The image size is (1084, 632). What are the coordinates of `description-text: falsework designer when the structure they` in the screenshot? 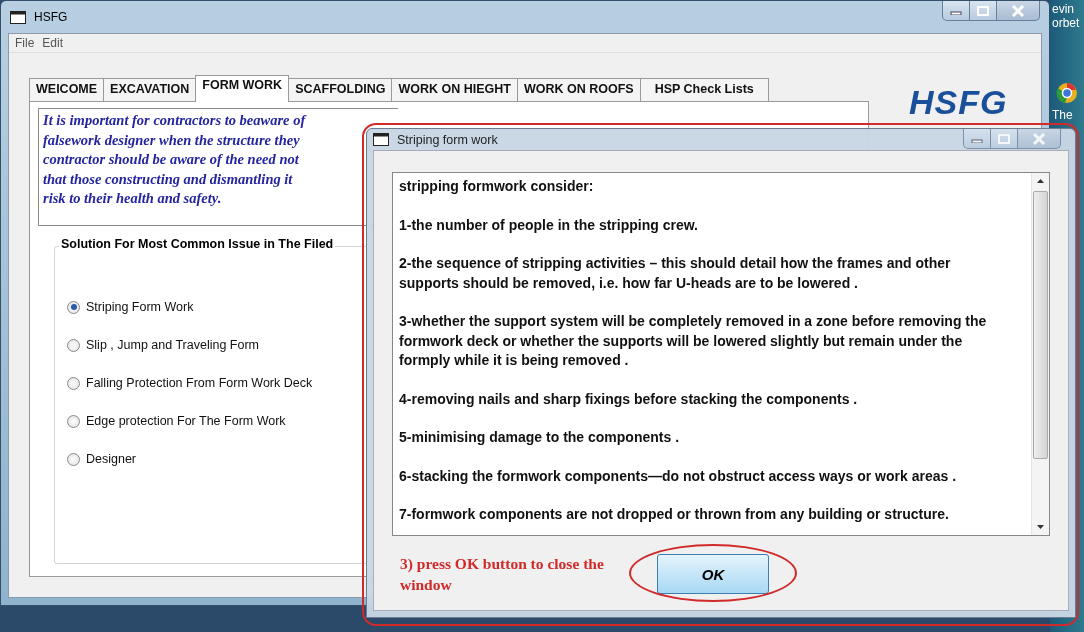 It's located at (171, 140).